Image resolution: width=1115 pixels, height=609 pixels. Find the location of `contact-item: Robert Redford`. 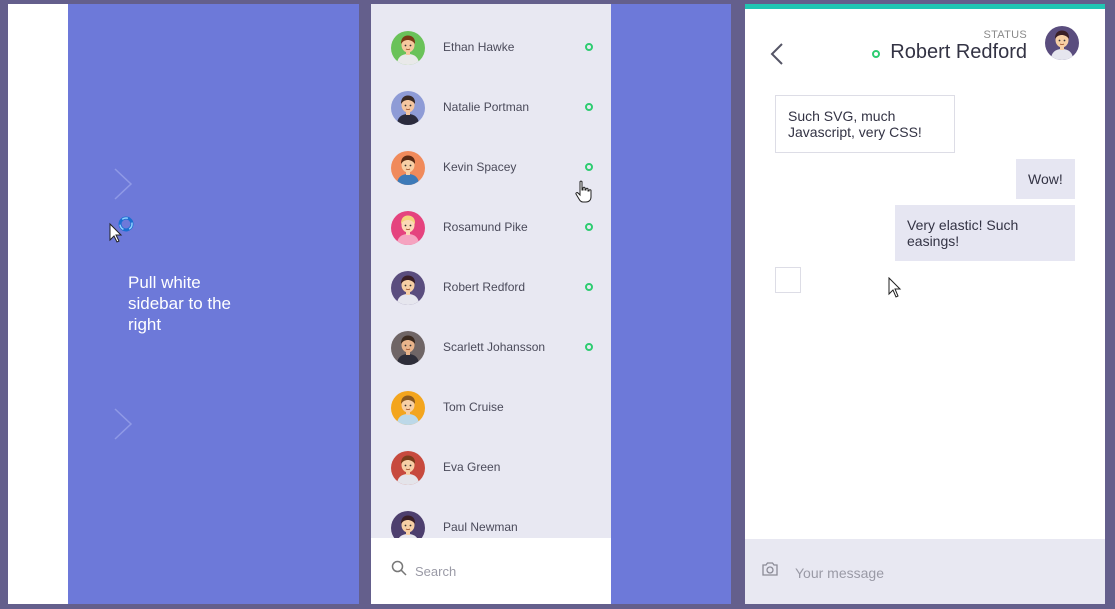

contact-item: Robert Redford is located at coordinates (491, 289).